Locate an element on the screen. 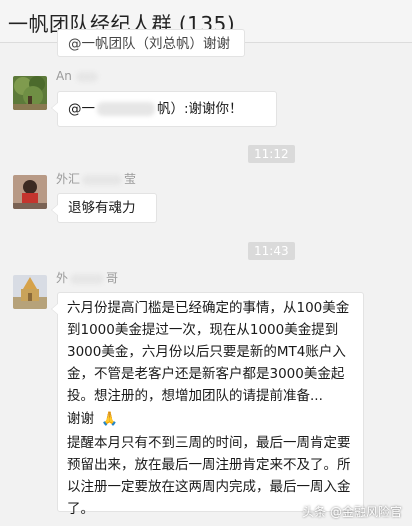 The height and width of the screenshot is (526, 412). message-text: @一帆团队（刘总帆）谢谢 is located at coordinates (149, 44).